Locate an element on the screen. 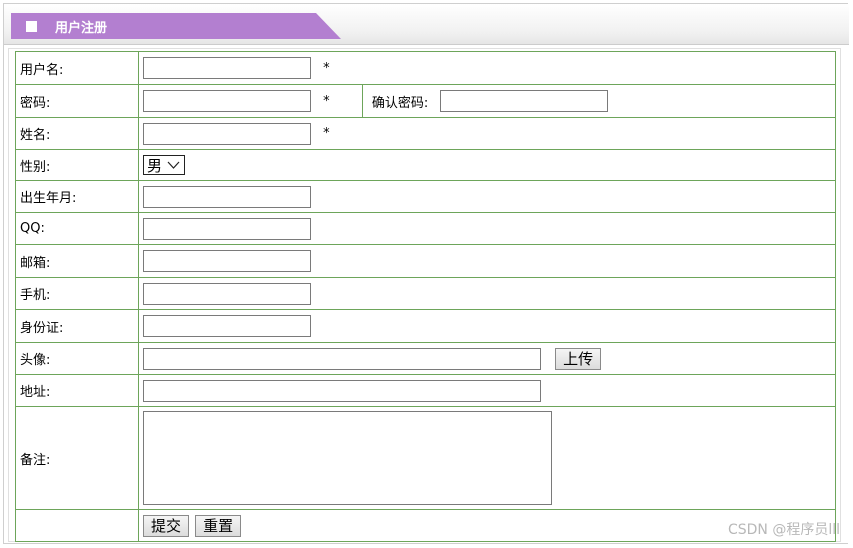  submit-button: 提交 is located at coordinates (166, 525).